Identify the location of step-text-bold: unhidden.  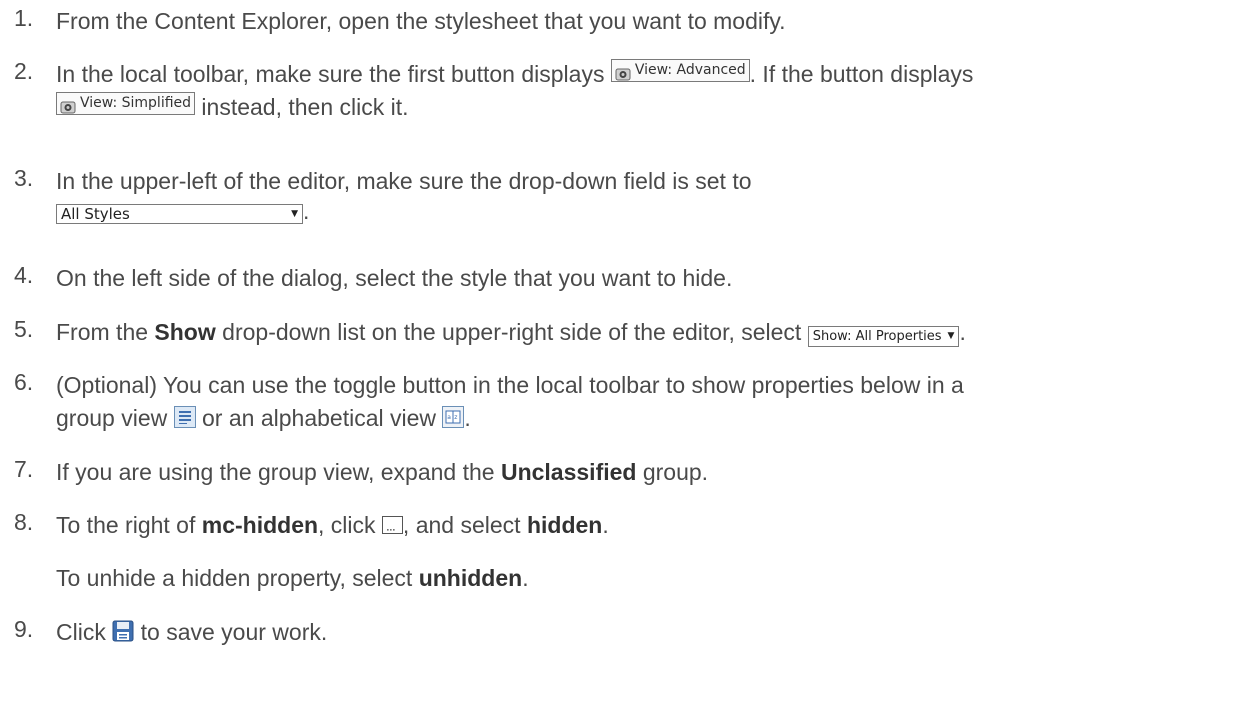
(470, 578).